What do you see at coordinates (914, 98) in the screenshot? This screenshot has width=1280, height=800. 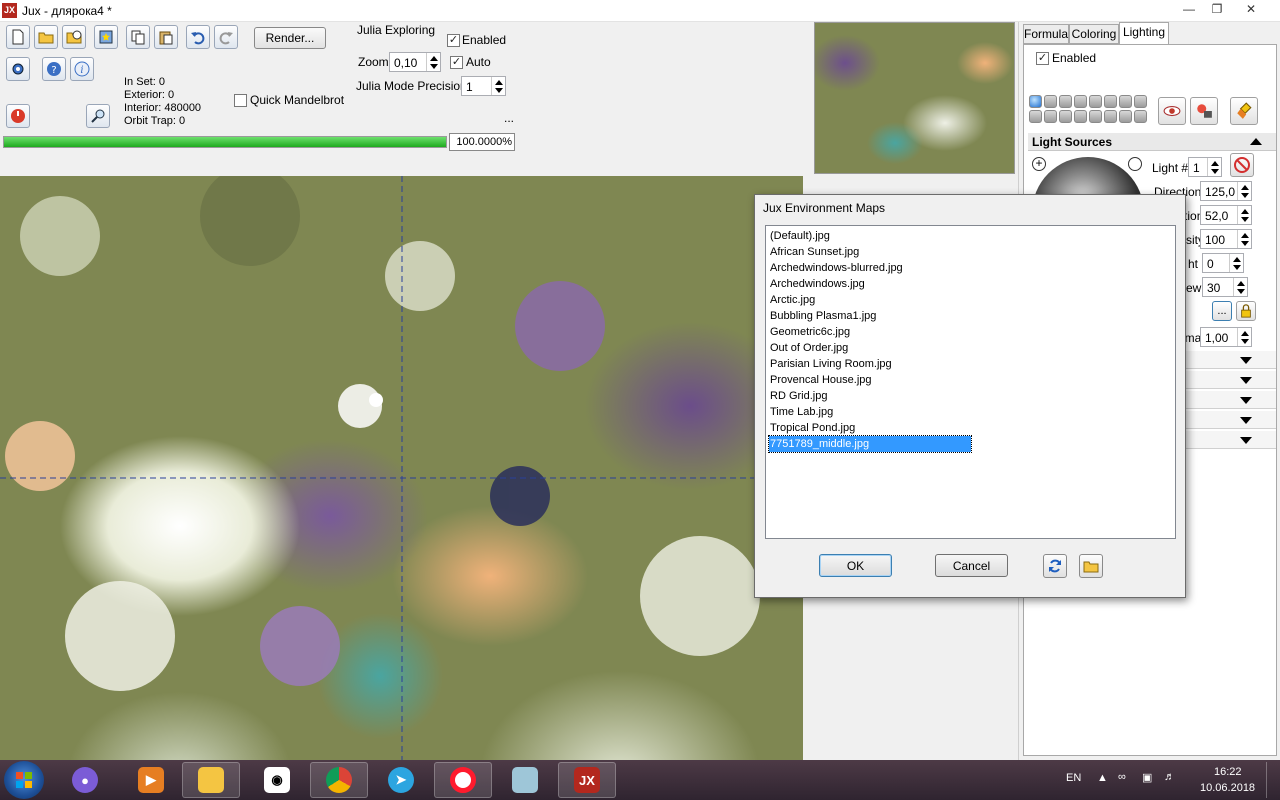 I see `preview-thumbnail` at bounding box center [914, 98].